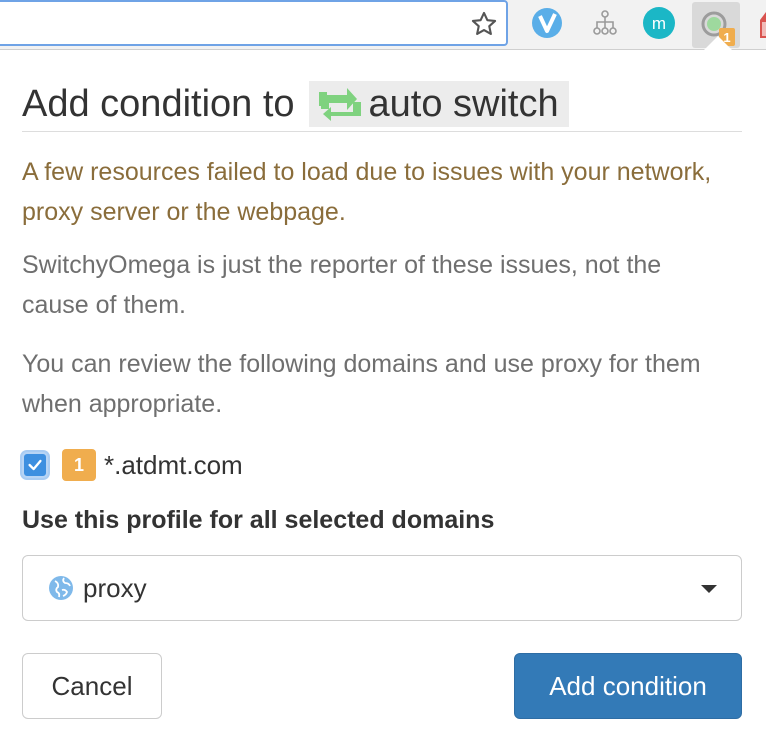 The height and width of the screenshot is (740, 766). Describe the element at coordinates (628, 686) in the screenshot. I see `add-condition-button: Add condition` at that location.